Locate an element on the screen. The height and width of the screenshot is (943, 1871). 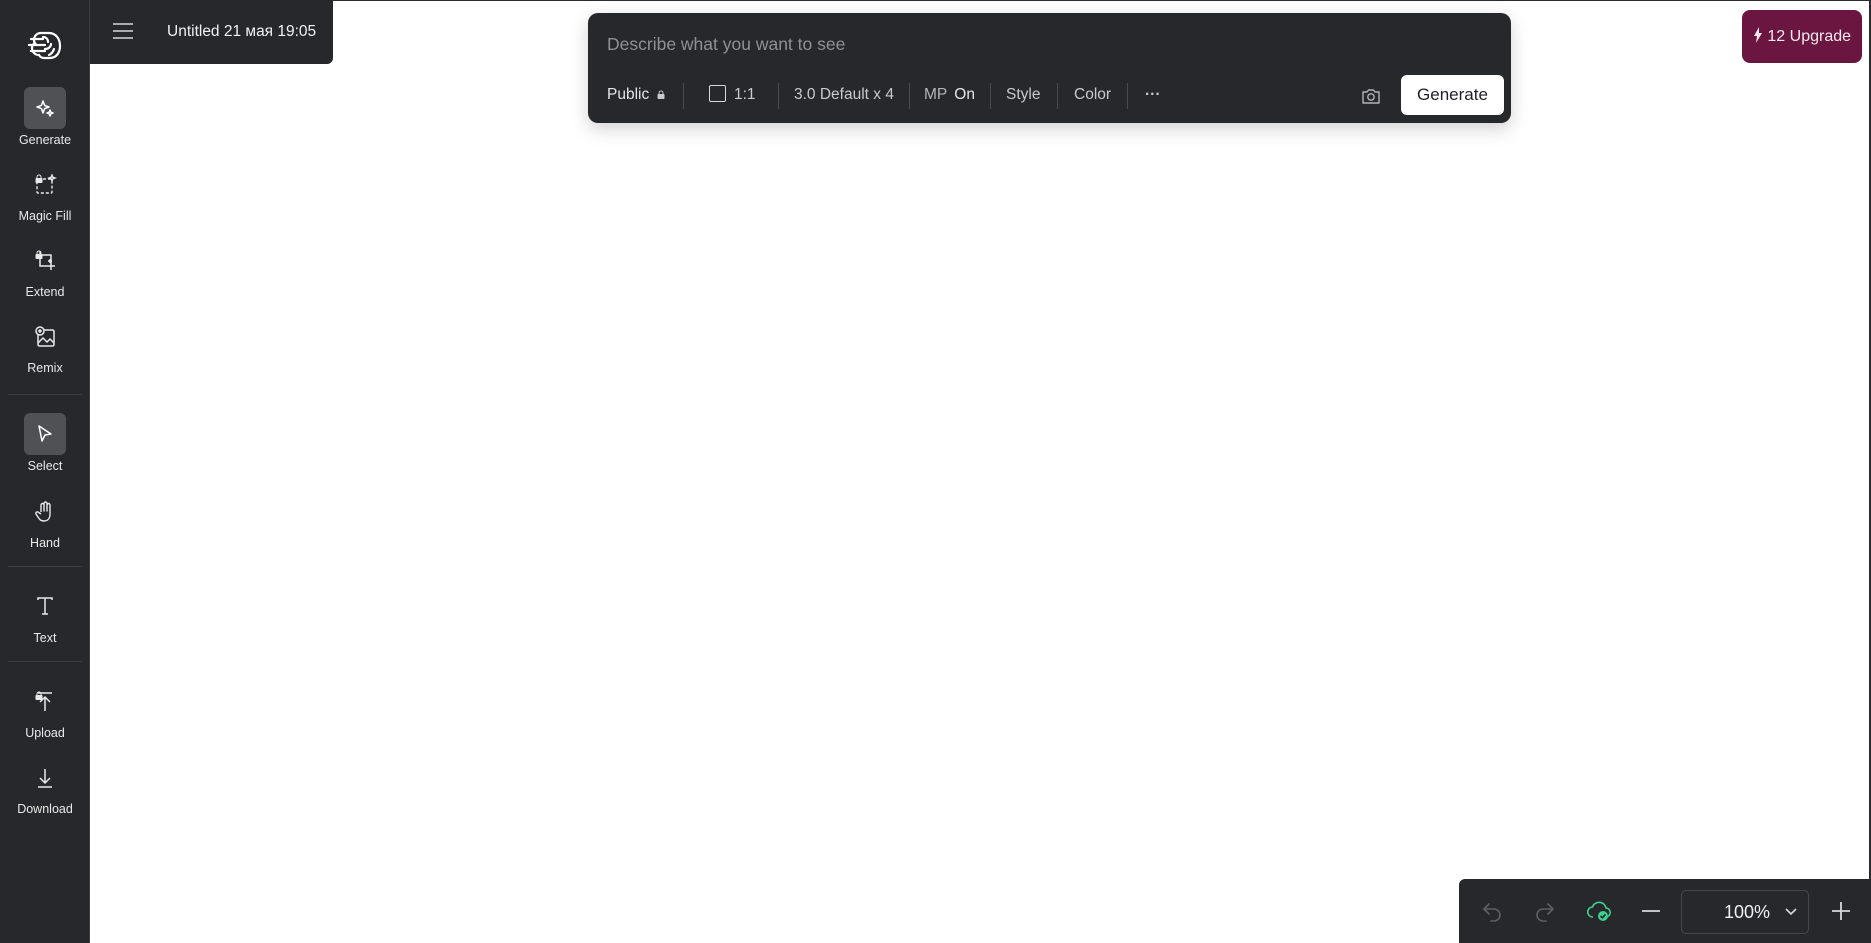
tool-select: Select is located at coordinates (45, 443).